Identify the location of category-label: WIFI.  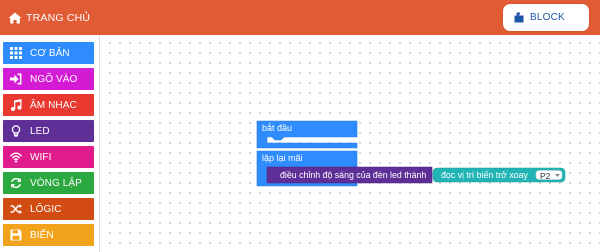
(41, 157).